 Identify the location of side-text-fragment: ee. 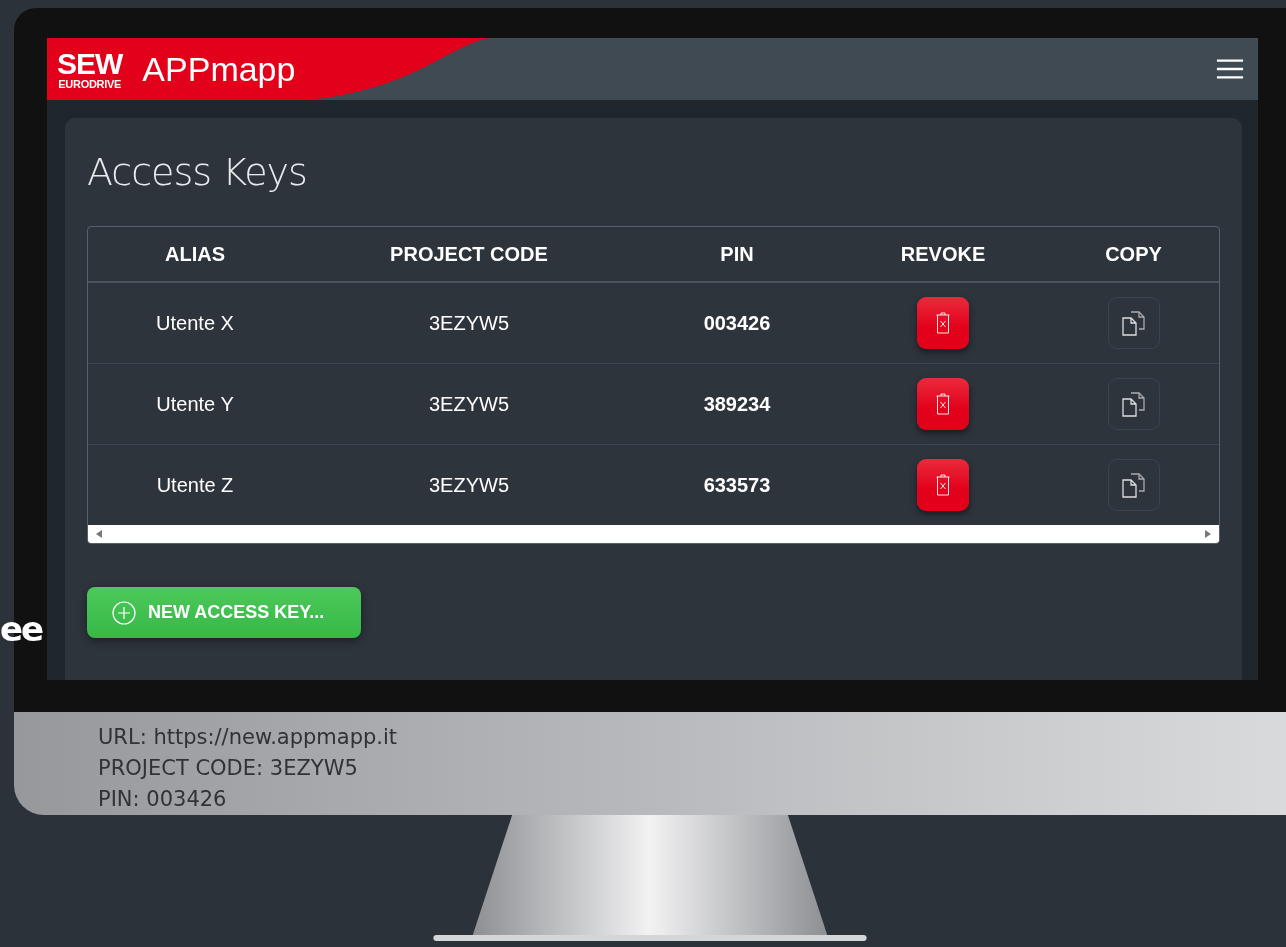
(21, 629).